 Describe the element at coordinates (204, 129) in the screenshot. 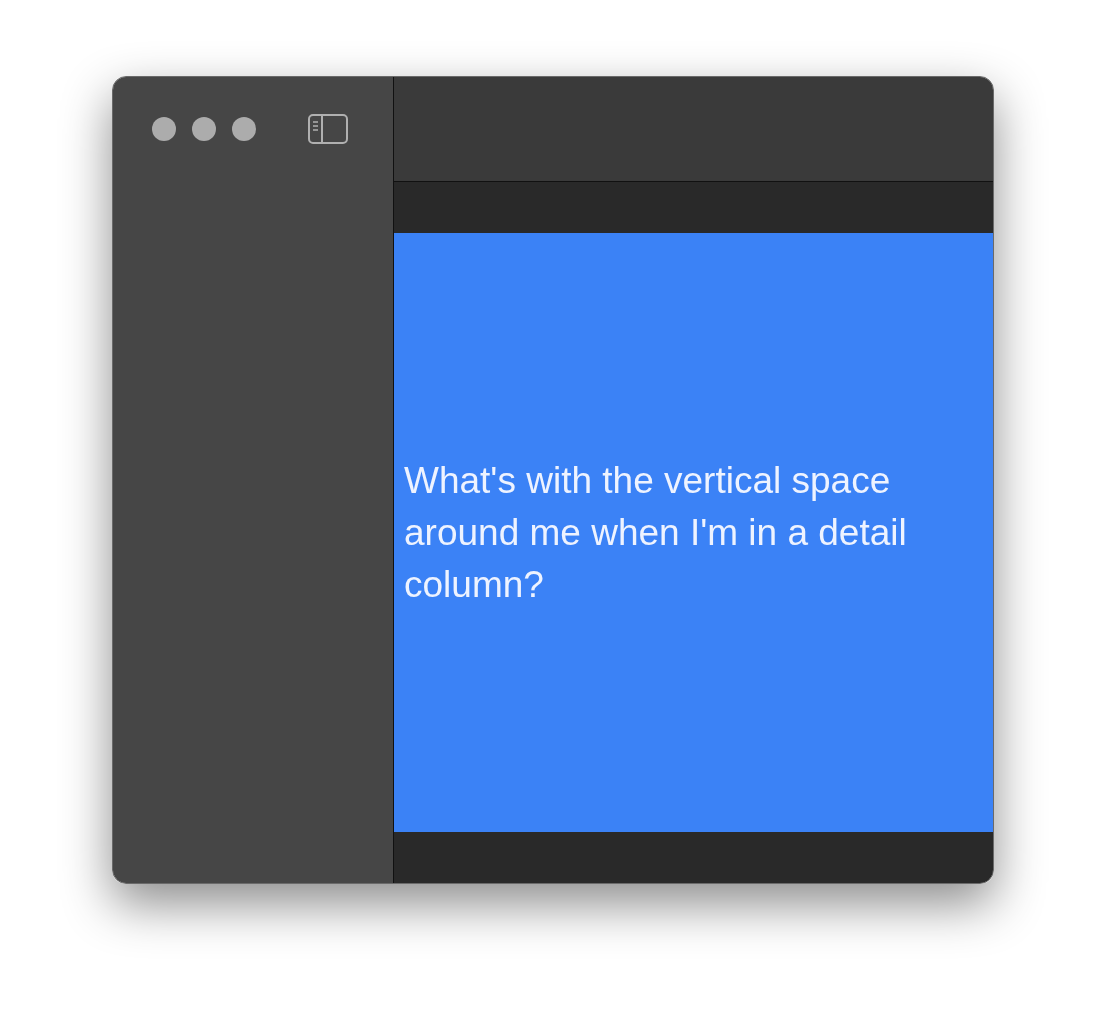

I see `minimize-button` at that location.